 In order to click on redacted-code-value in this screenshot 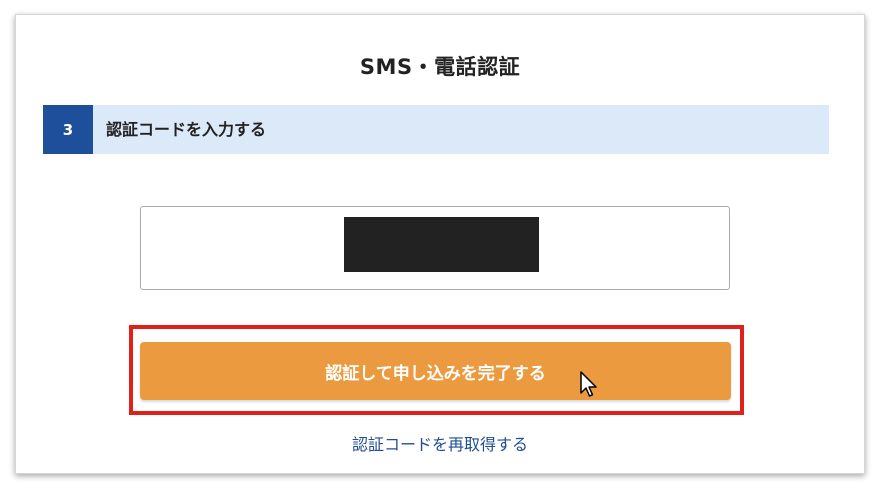, I will do `click(441, 244)`.